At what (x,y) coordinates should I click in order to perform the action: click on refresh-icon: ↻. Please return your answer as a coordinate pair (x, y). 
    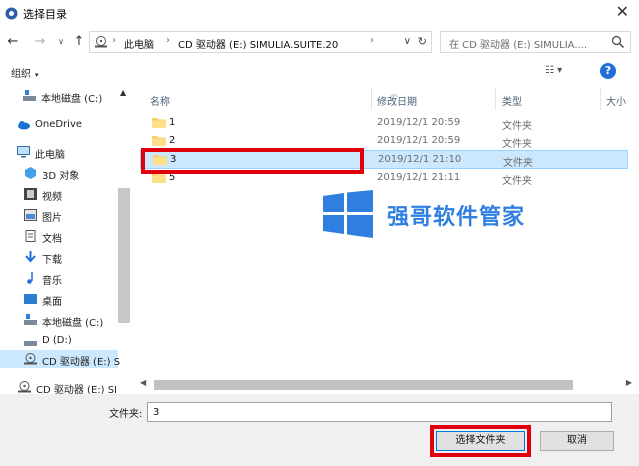
    Looking at the image, I should click on (422, 41).